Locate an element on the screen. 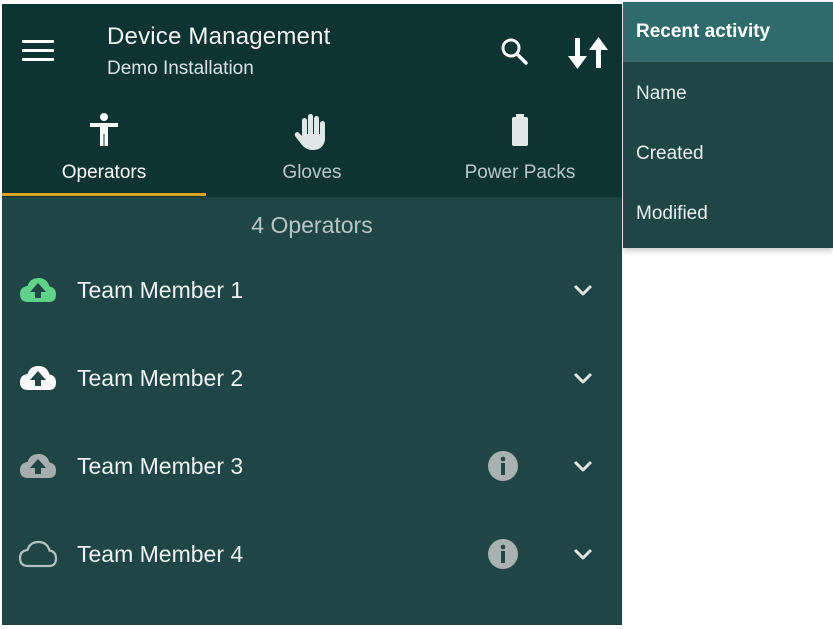 This screenshot has height=629, width=833. sort-option-label: Modified is located at coordinates (672, 213).